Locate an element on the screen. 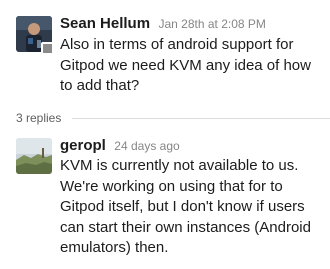  author-name: geropl is located at coordinates (83, 145).